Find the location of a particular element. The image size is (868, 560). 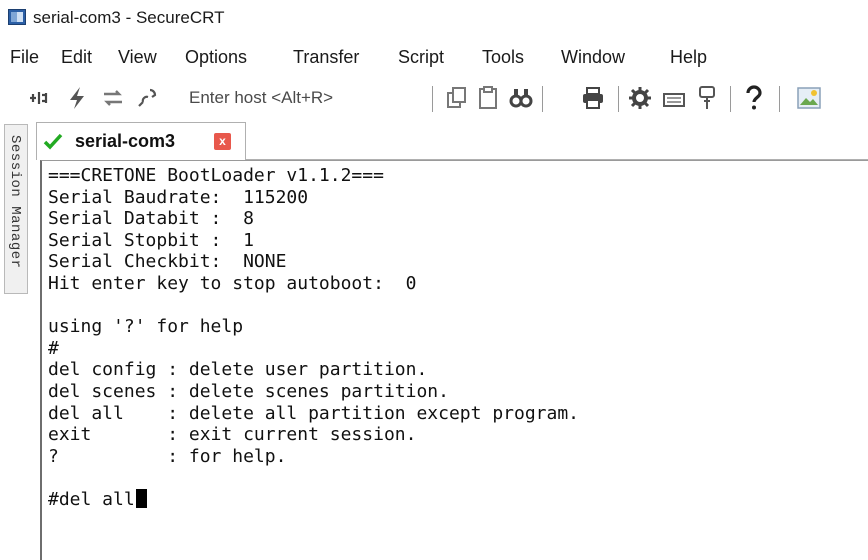

terminal-line: del scenes : delete scenes partition. is located at coordinates (248, 391).